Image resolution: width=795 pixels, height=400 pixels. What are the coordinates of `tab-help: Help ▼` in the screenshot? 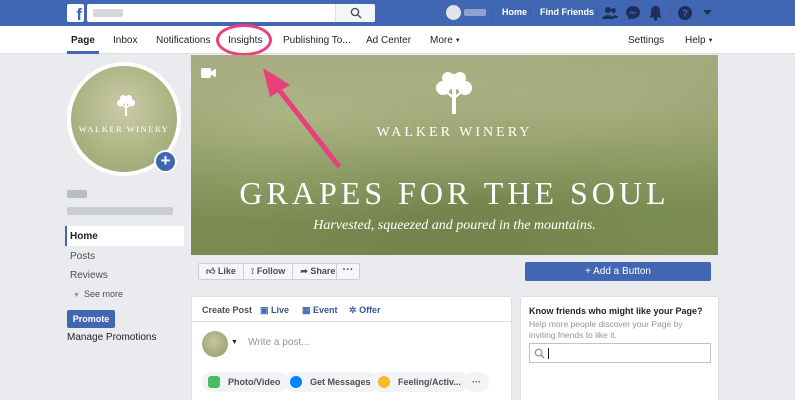 It's located at (699, 40).